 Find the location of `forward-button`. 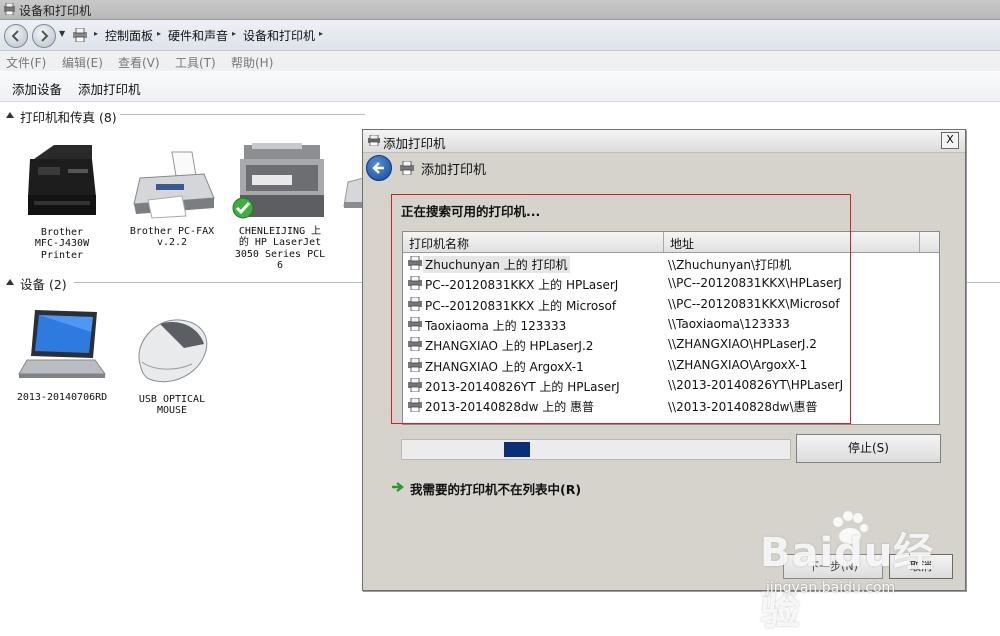

forward-button is located at coordinates (44, 36).